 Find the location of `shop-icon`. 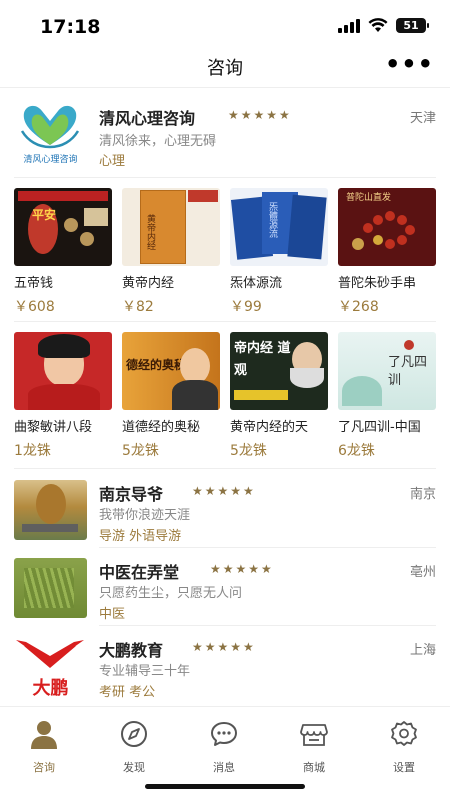

shop-icon is located at coordinates (314, 735).